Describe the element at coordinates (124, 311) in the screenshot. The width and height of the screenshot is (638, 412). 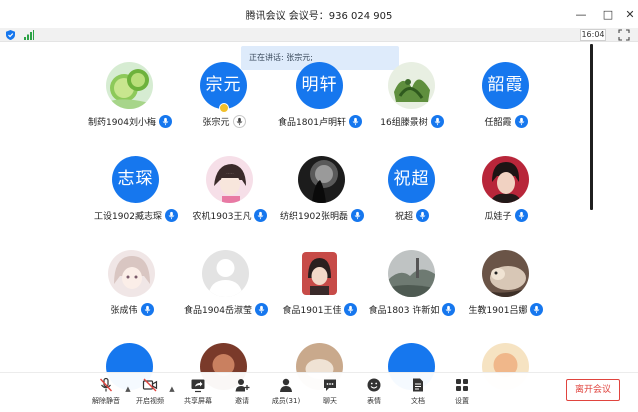
I see `participant-name: 张成伟` at that location.